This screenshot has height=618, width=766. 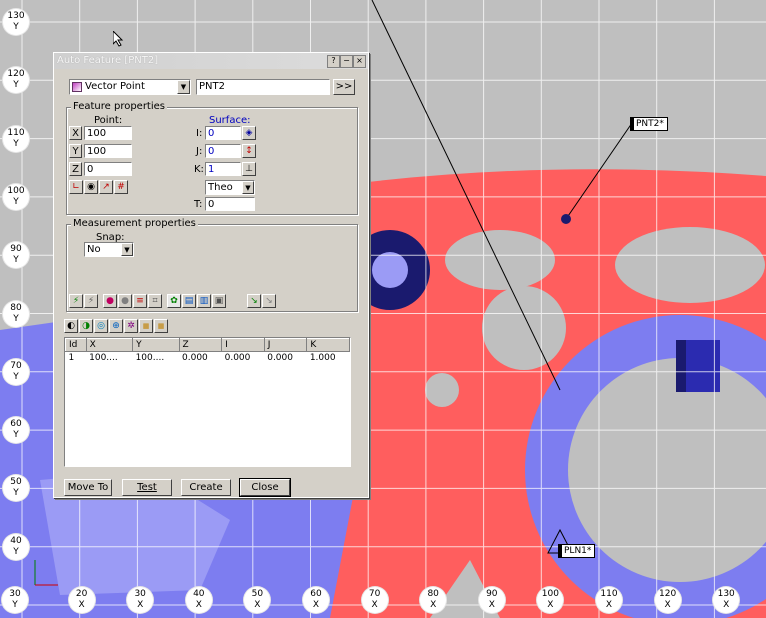 I want to click on column-header: Id, so click(x=76, y=345).